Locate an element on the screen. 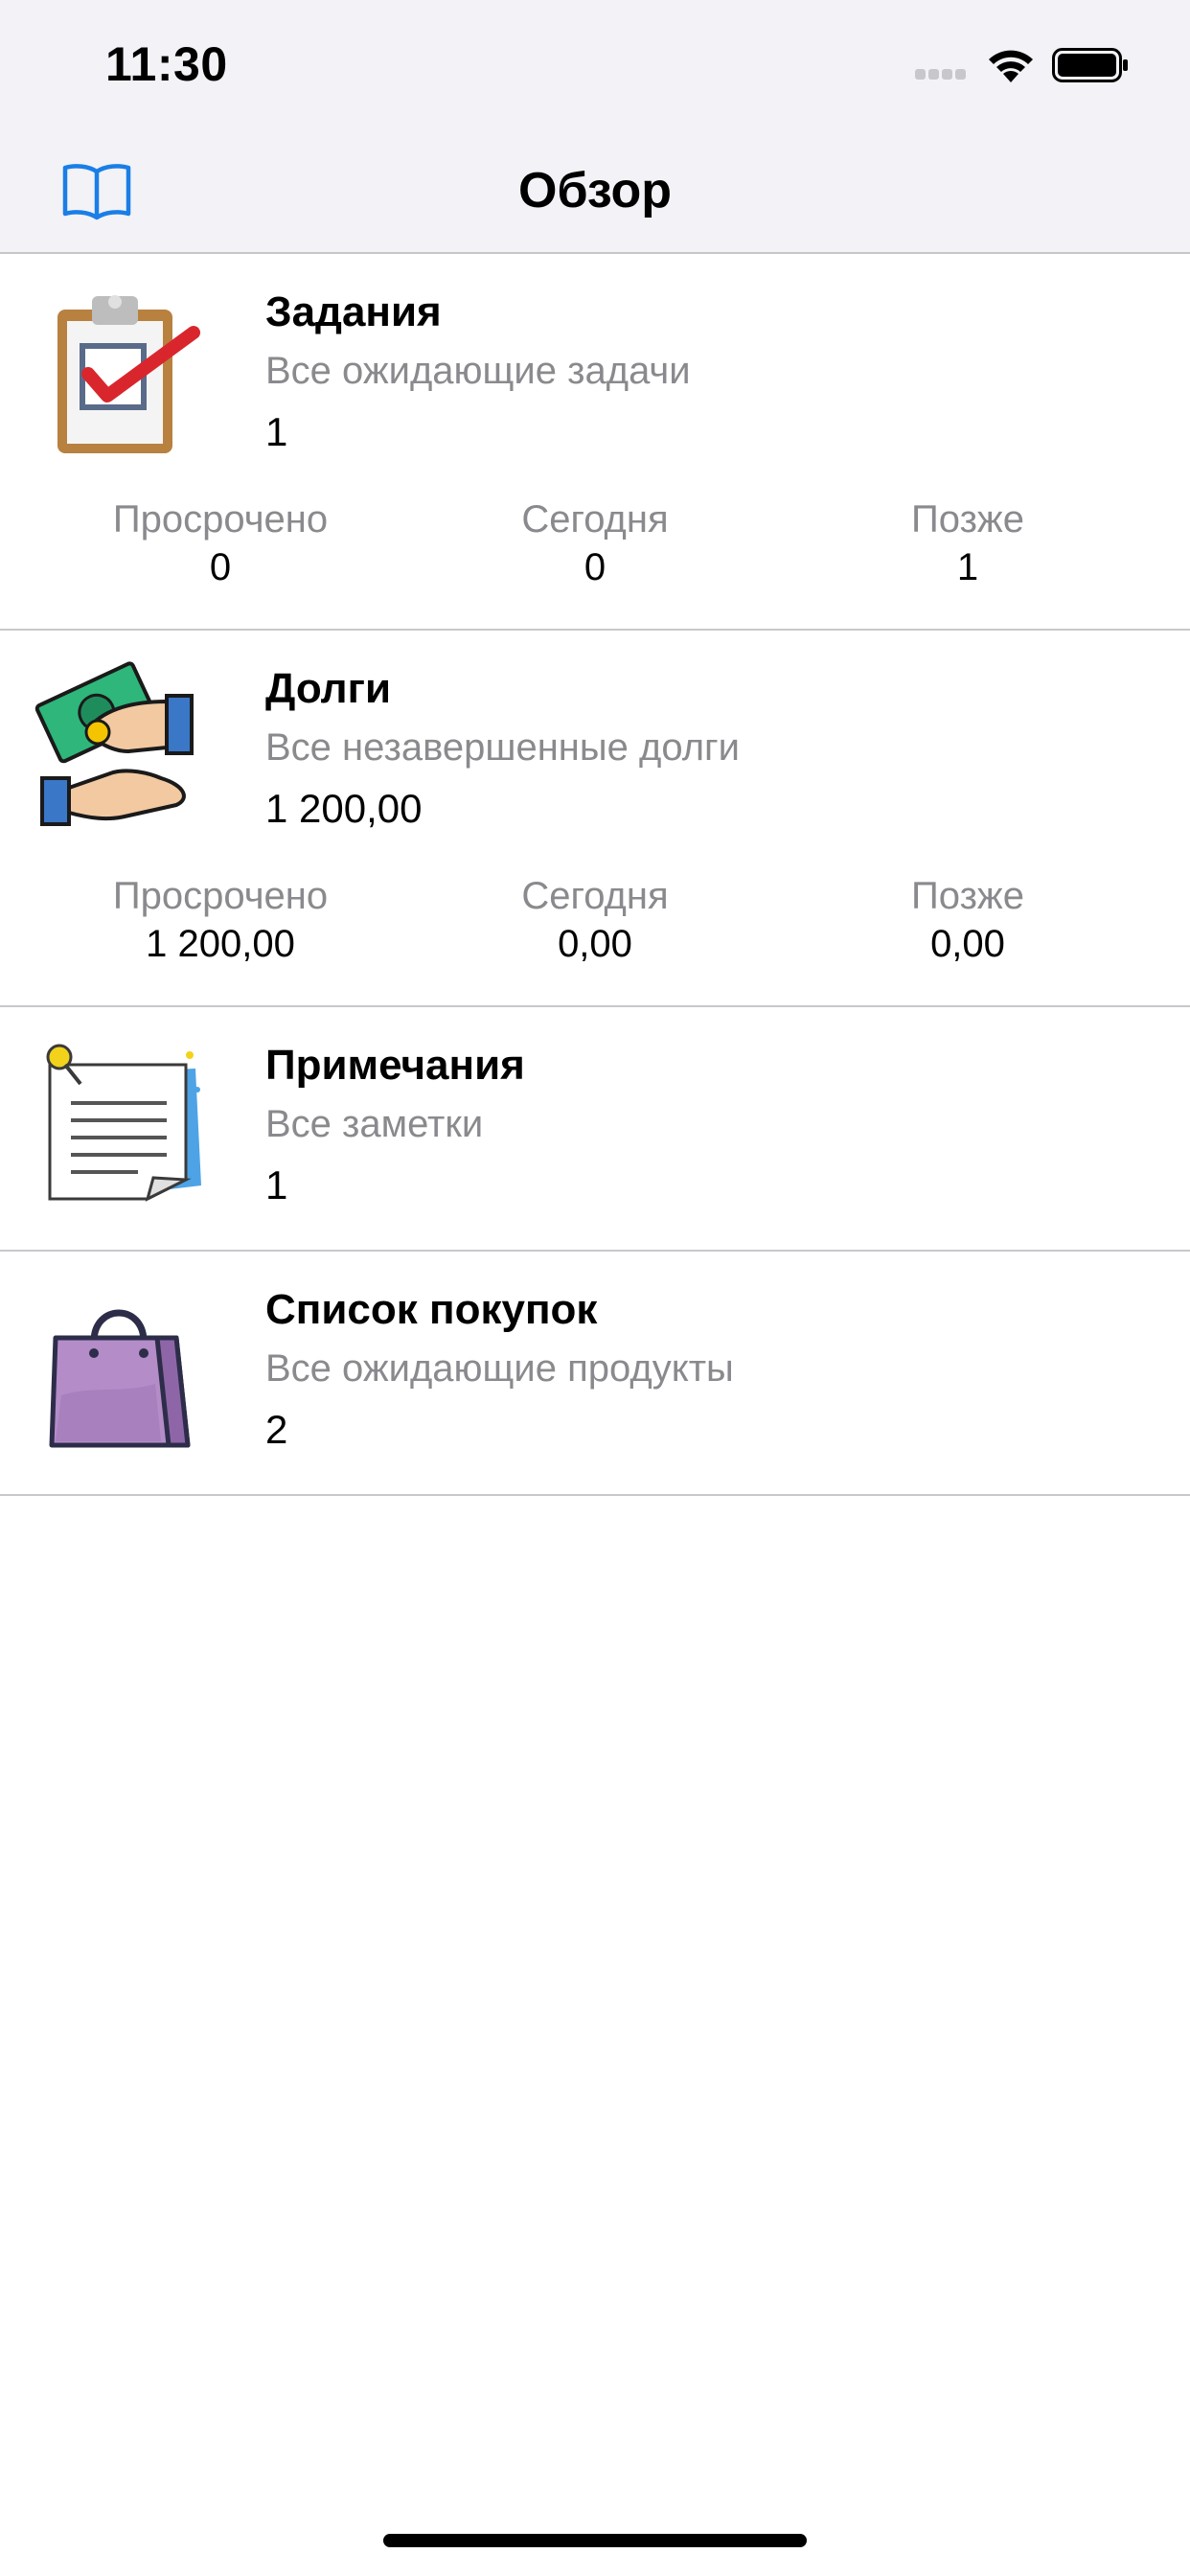 The width and height of the screenshot is (1190, 2576). stat-overdue: Просрочено 1 200,00 is located at coordinates (221, 920).